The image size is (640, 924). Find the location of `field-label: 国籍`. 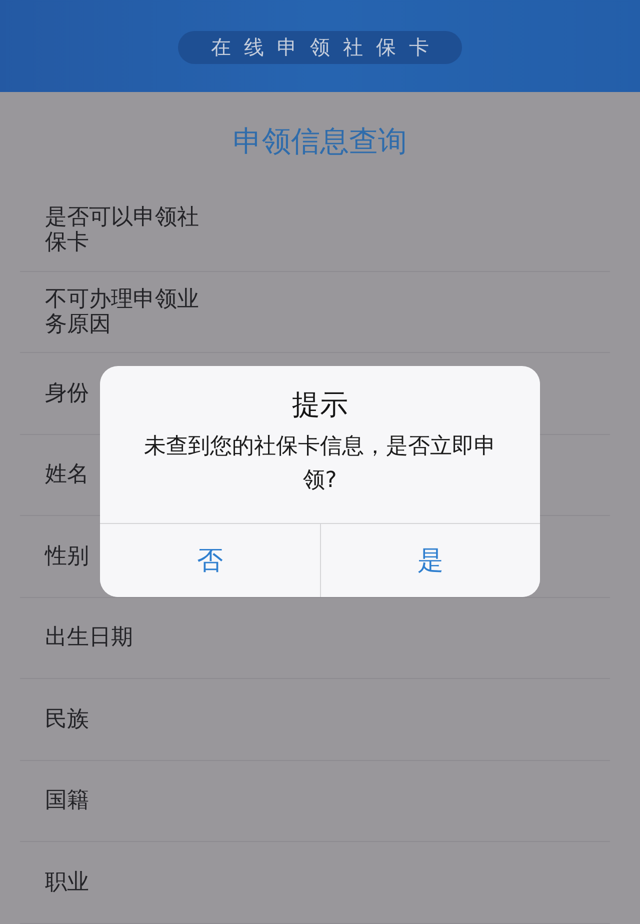

field-label: 国籍 is located at coordinates (67, 801).